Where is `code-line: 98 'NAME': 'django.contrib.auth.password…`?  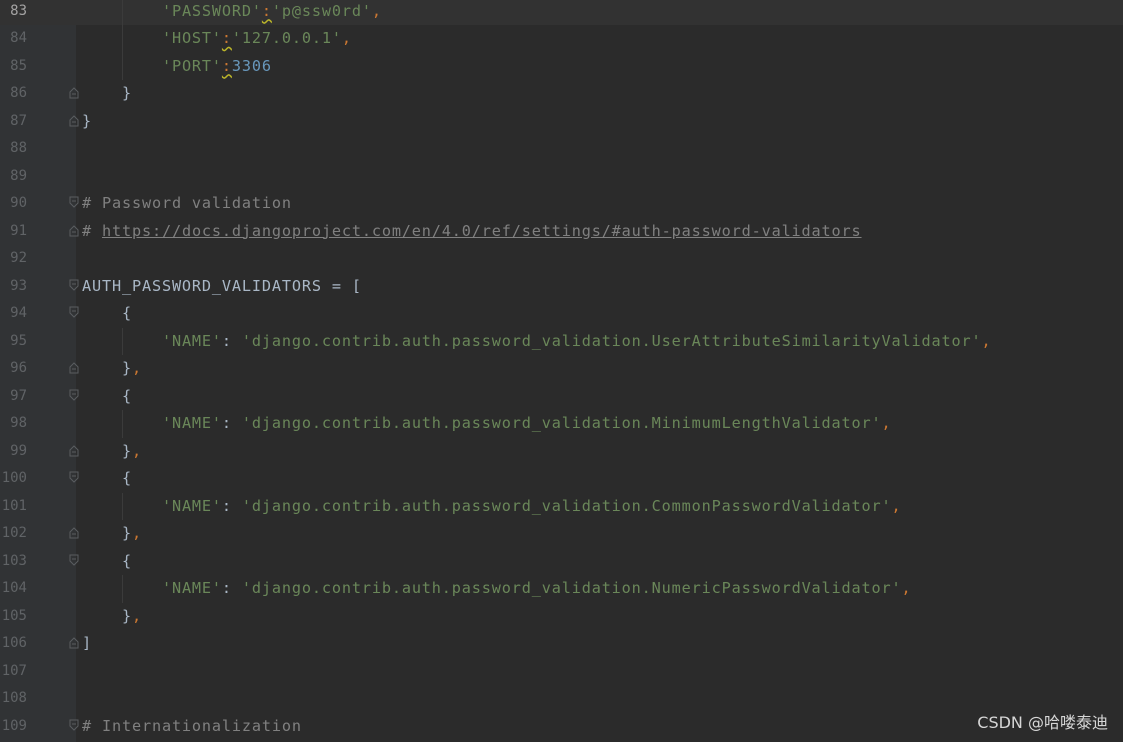
code-line: 98 'NAME': 'django.contrib.auth.password… is located at coordinates (561, 424).